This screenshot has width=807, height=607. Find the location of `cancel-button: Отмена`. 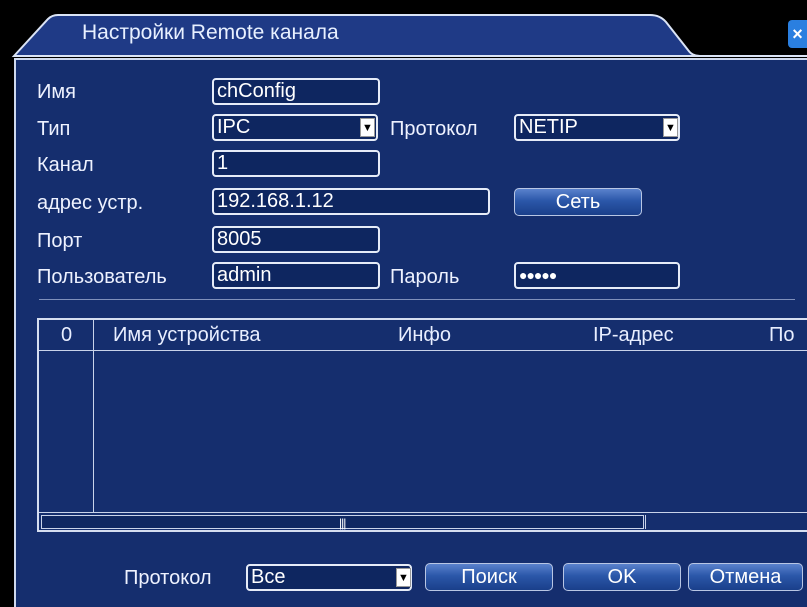

cancel-button: Отмена is located at coordinates (745, 577).